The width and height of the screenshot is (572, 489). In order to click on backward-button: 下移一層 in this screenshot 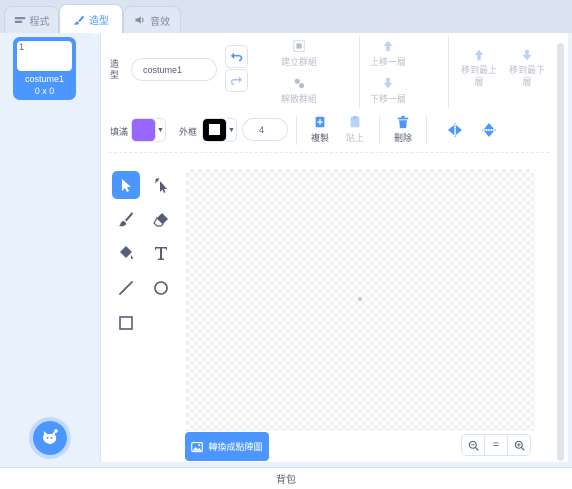, I will do `click(388, 90)`.